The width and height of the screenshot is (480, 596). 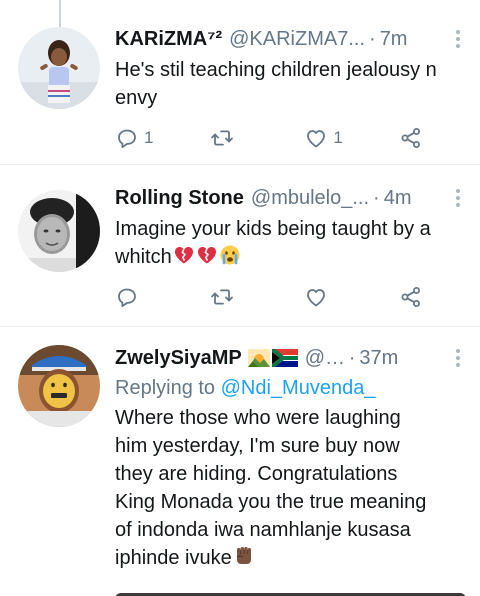 I want to click on timestamp: 7m, so click(x=394, y=39).